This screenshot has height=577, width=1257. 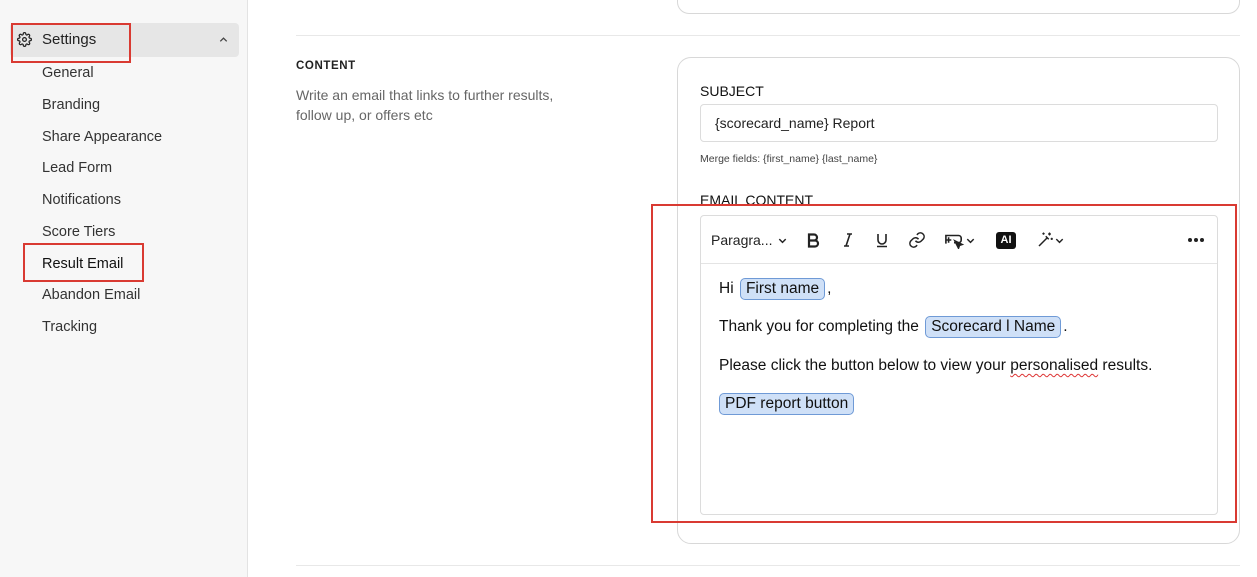 I want to click on sidebar-item-branding: Branding, so click(x=71, y=105).